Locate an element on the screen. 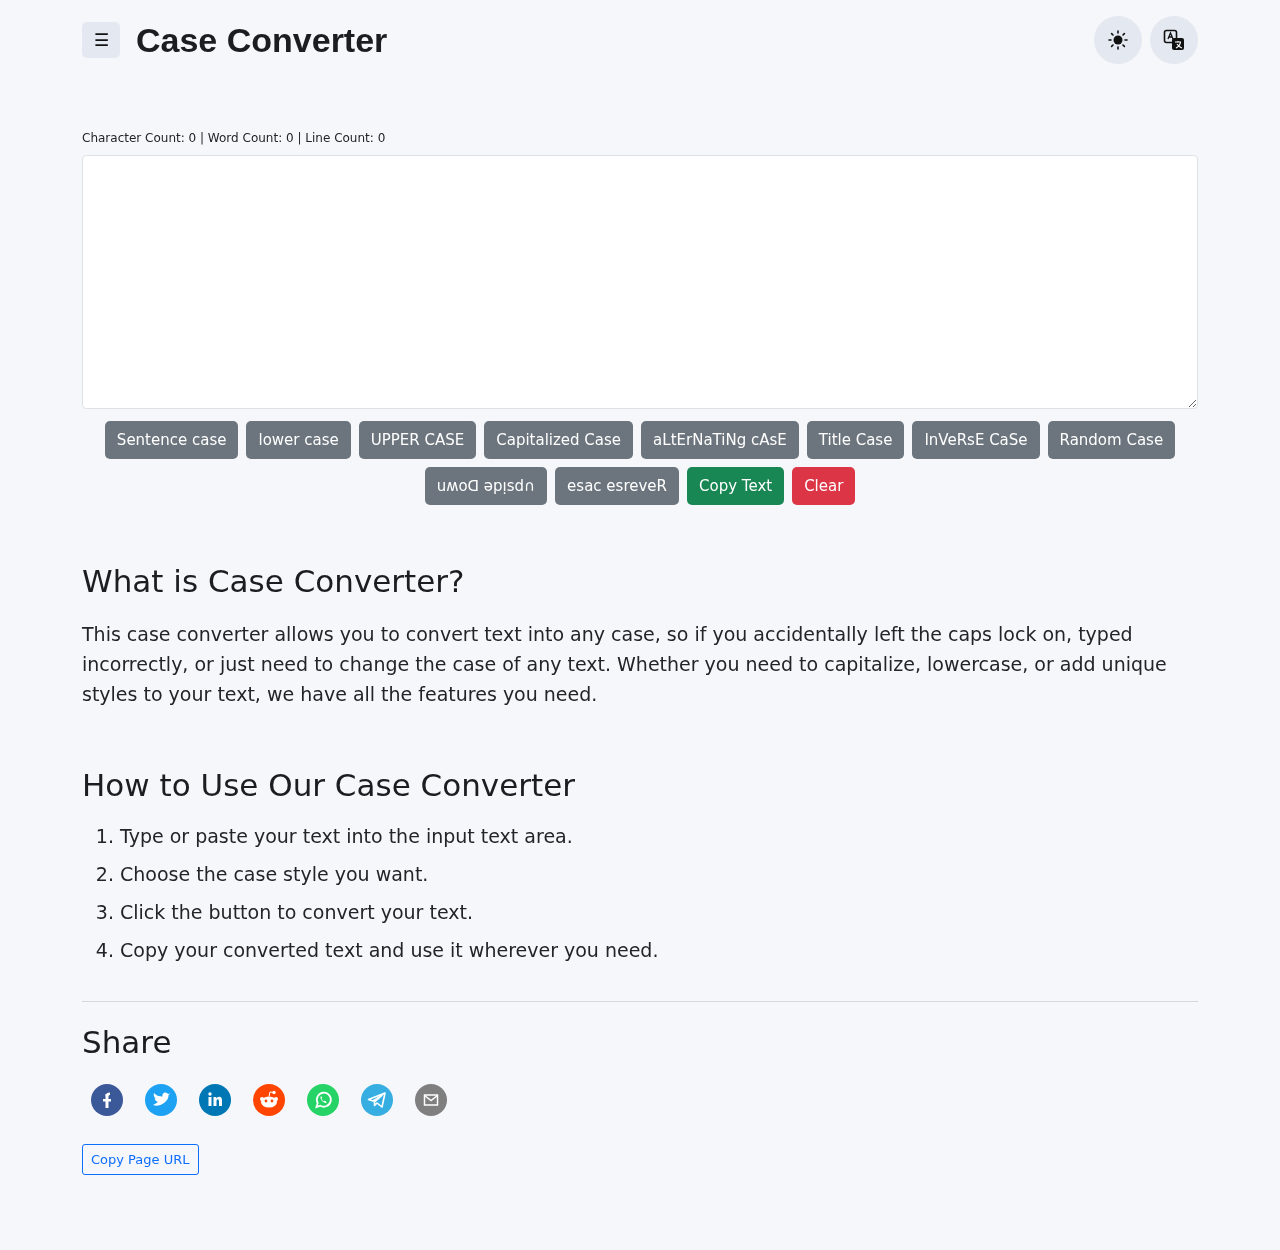 The image size is (1280, 1250). case-button: Random Case is located at coordinates (1111, 440).